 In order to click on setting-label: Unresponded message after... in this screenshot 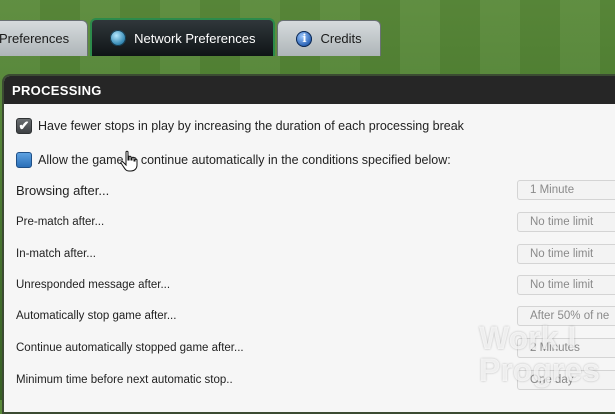, I will do `click(93, 285)`.